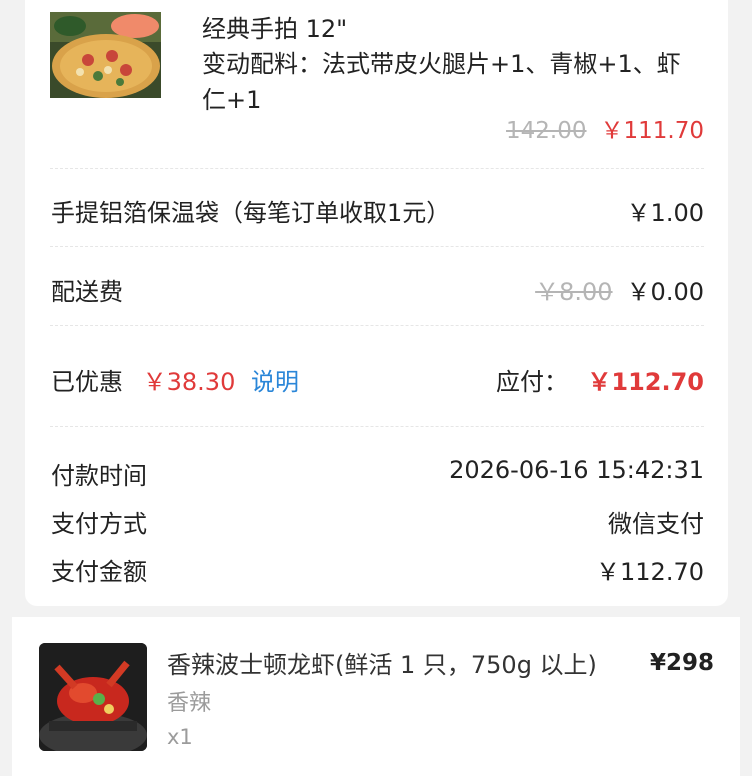 The height and width of the screenshot is (776, 752). Describe the element at coordinates (652, 131) in the screenshot. I see `current-price: ￥111.70` at that location.